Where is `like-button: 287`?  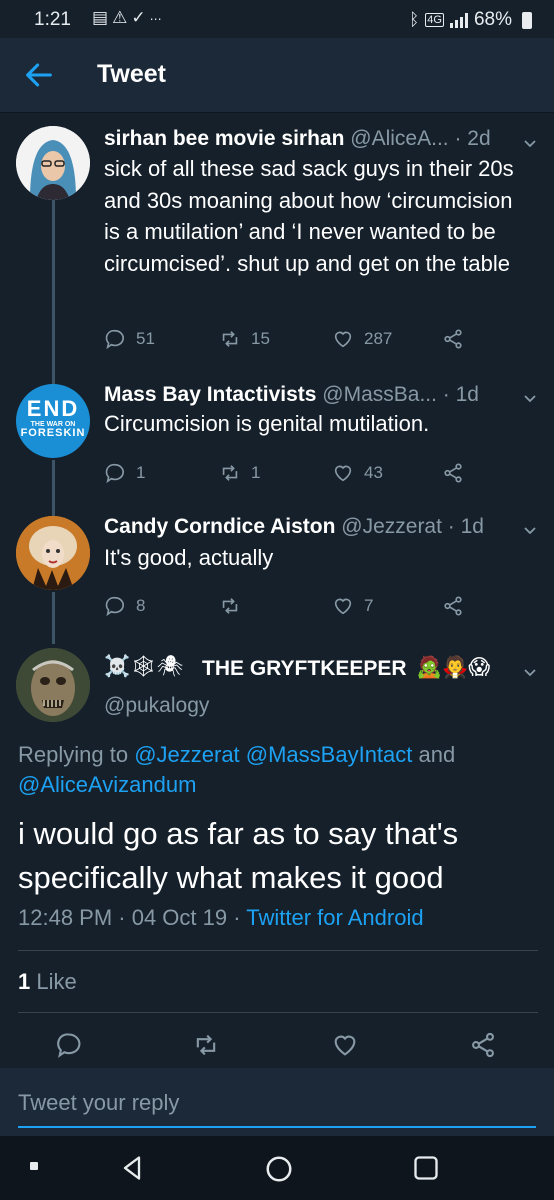
like-button: 287 is located at coordinates (362, 339).